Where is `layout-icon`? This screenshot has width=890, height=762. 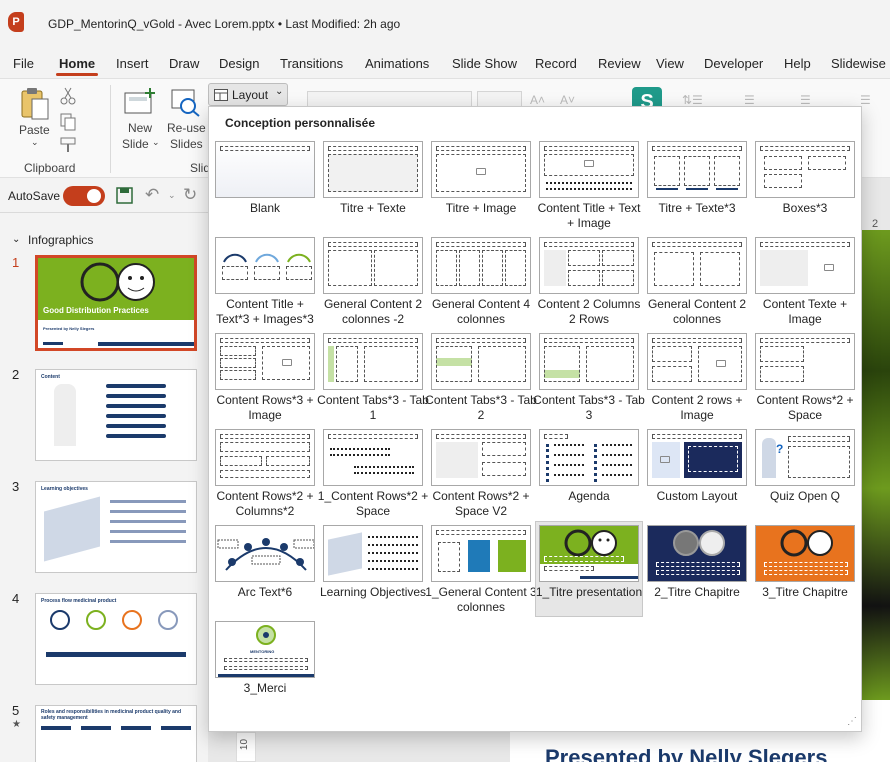 layout-icon is located at coordinates (221, 95).